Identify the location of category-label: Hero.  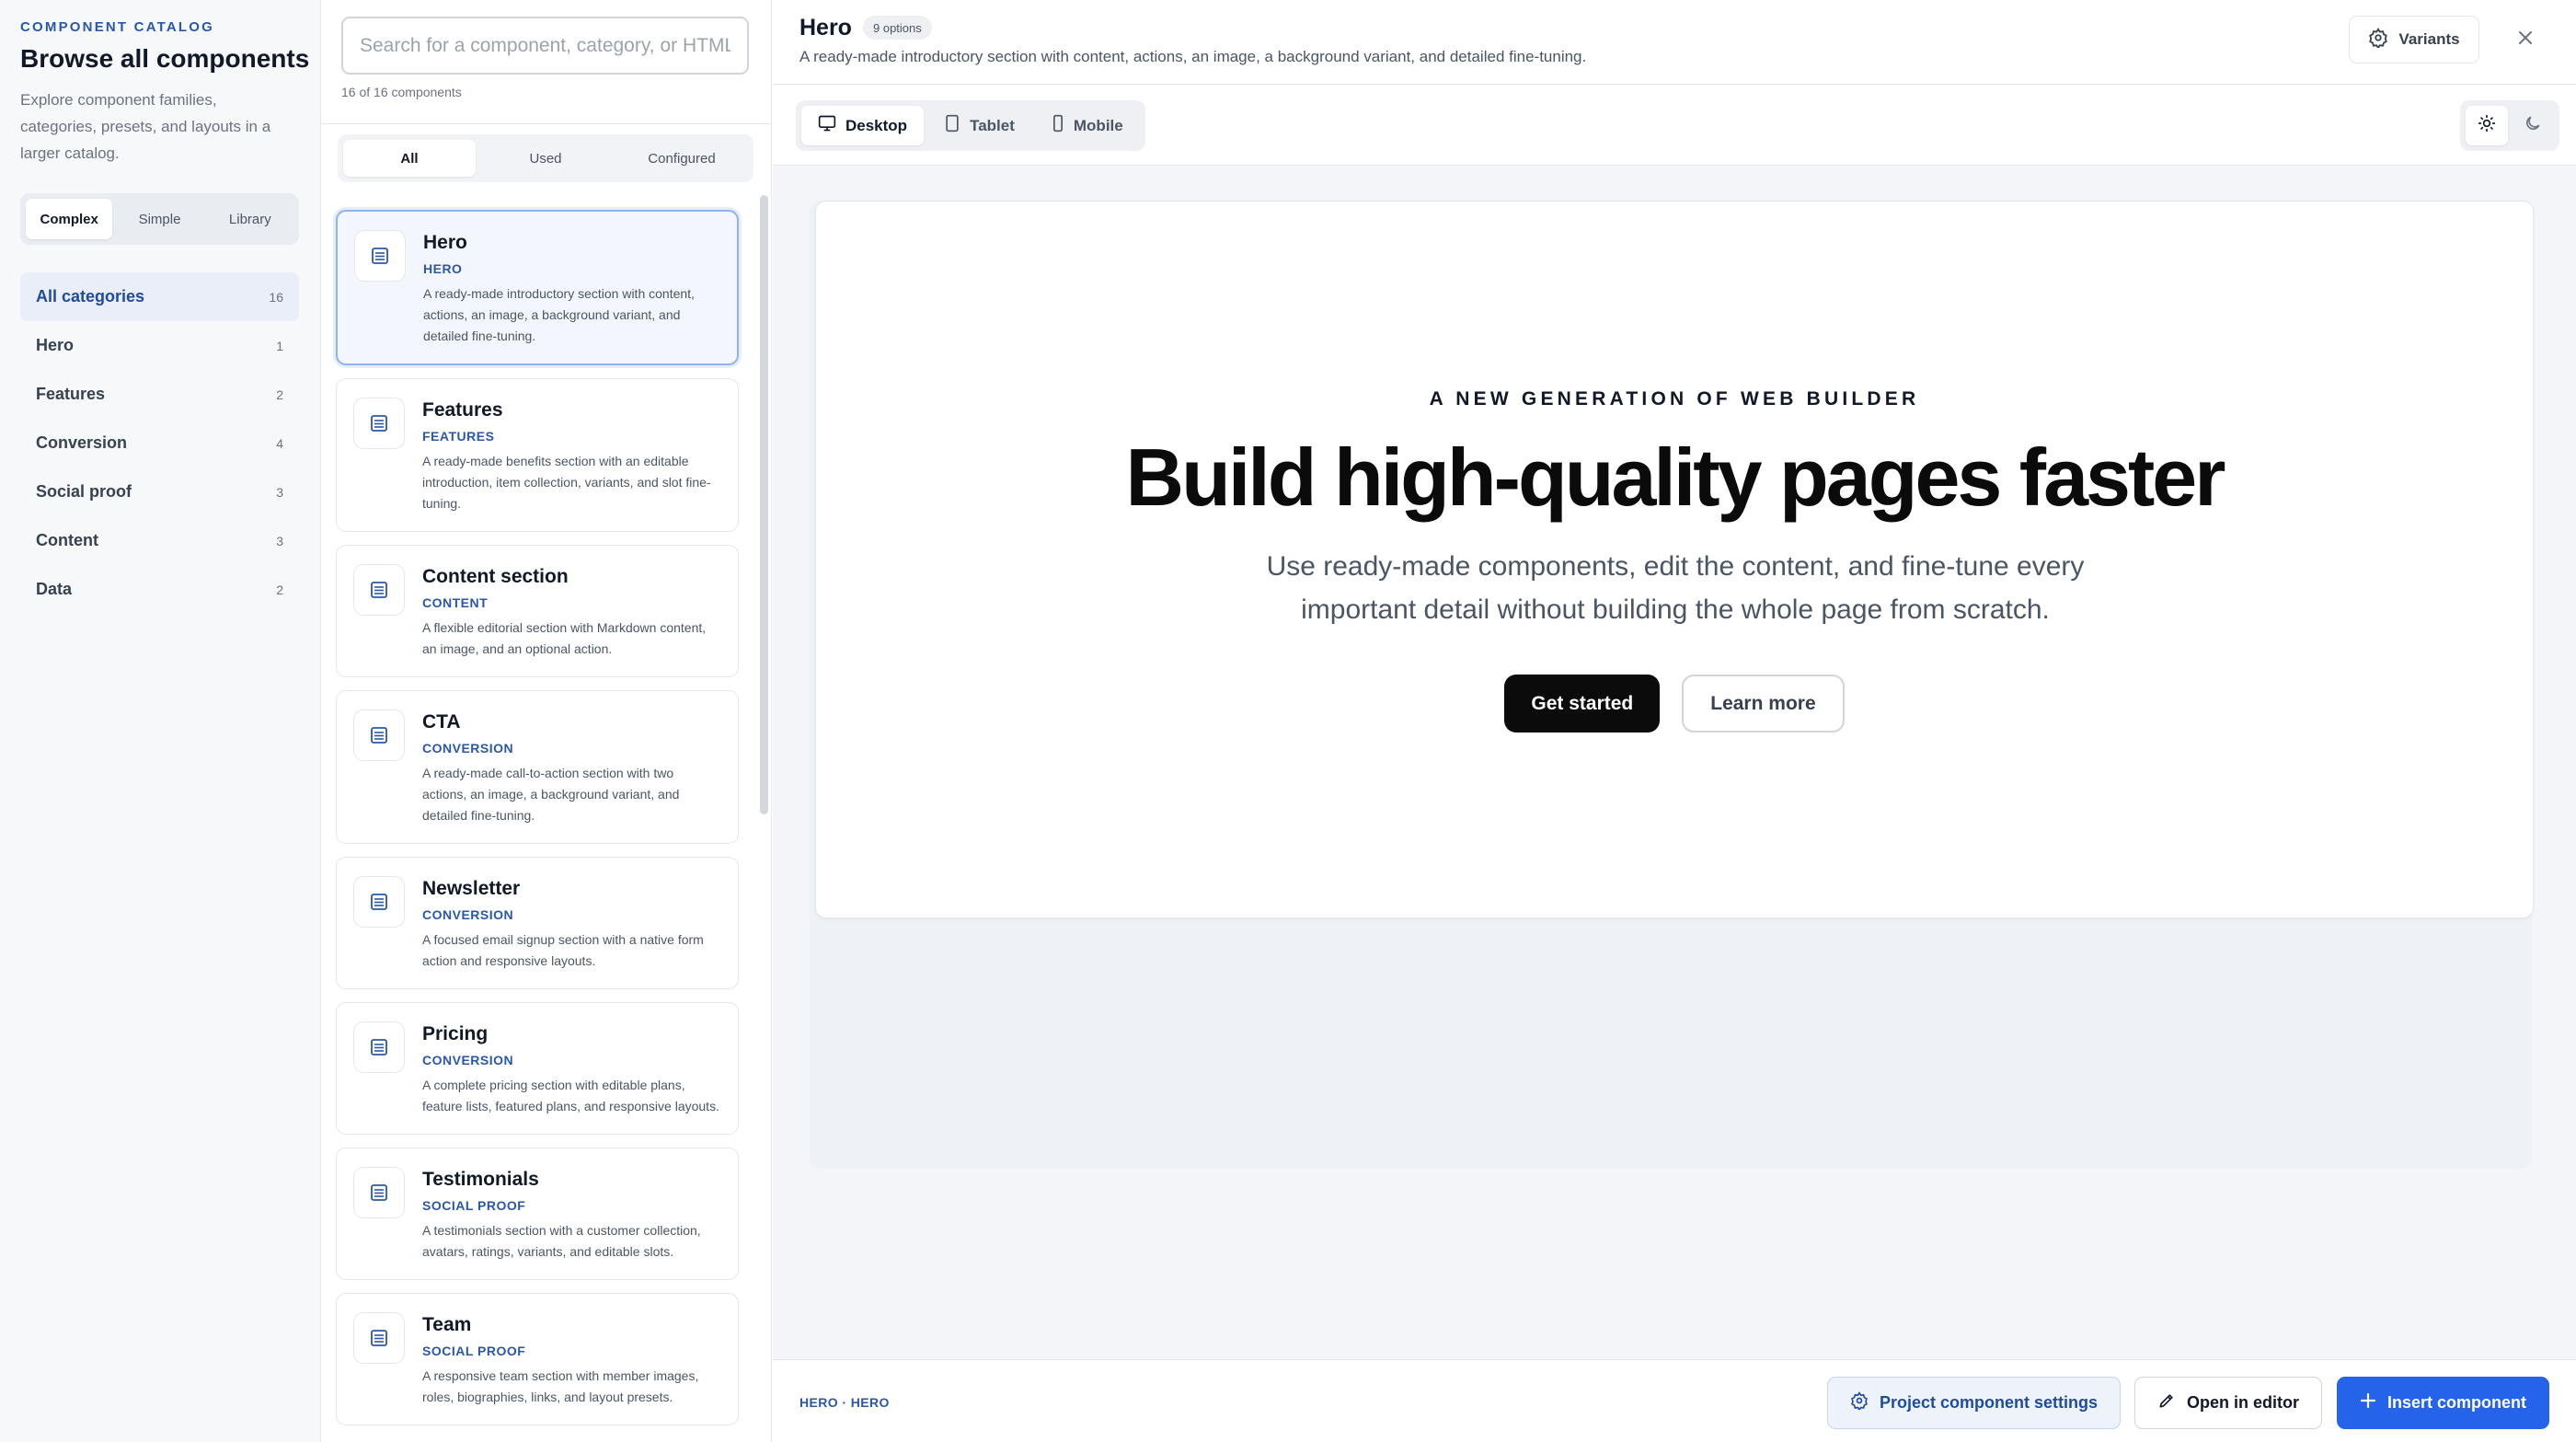
(55, 345).